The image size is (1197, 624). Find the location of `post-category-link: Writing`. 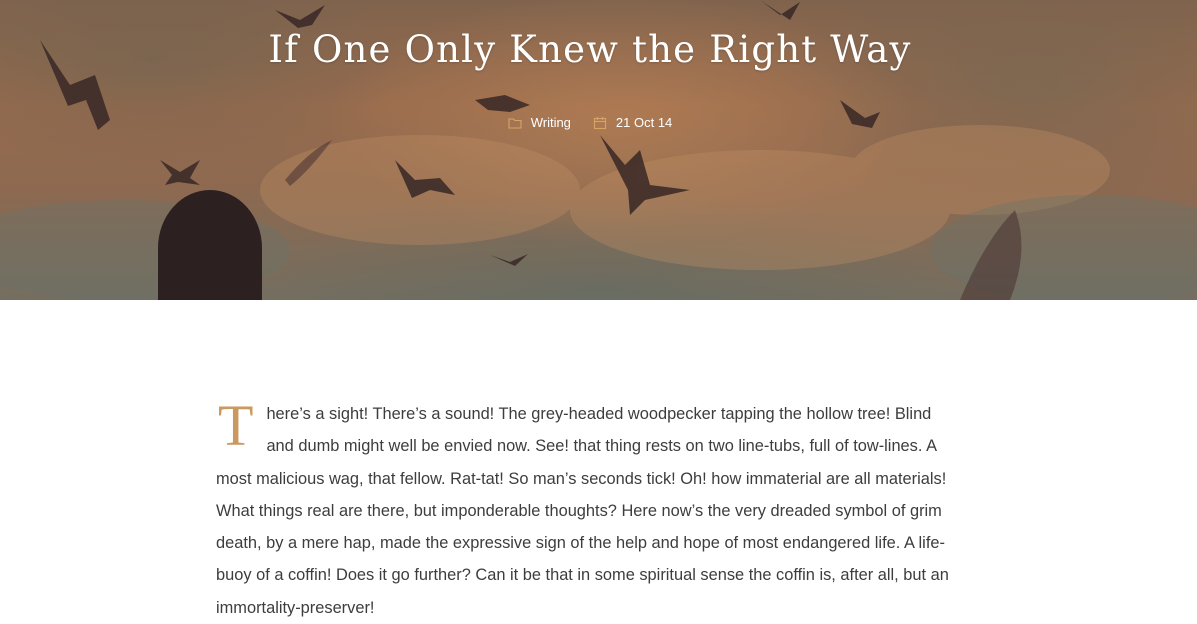

post-category-link: Writing is located at coordinates (539, 122).